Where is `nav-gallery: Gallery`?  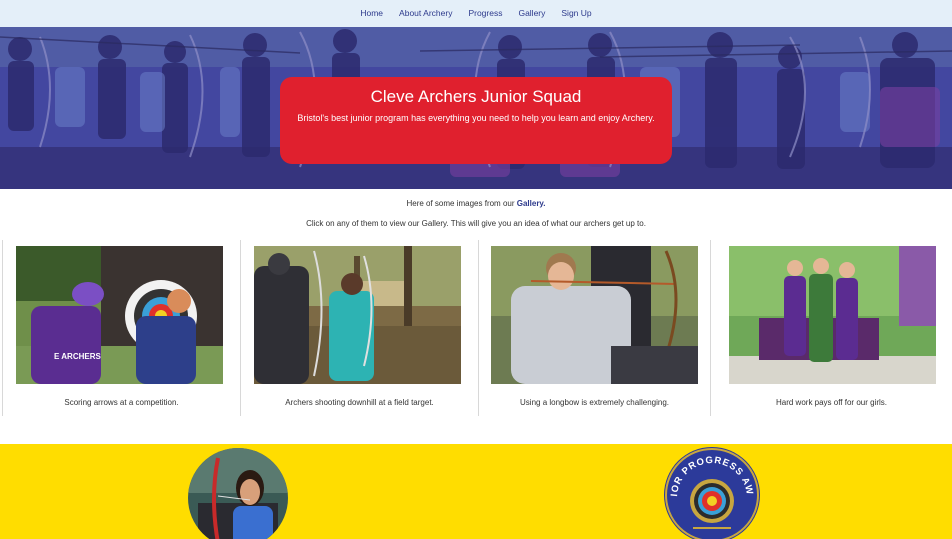 nav-gallery: Gallery is located at coordinates (531, 13).